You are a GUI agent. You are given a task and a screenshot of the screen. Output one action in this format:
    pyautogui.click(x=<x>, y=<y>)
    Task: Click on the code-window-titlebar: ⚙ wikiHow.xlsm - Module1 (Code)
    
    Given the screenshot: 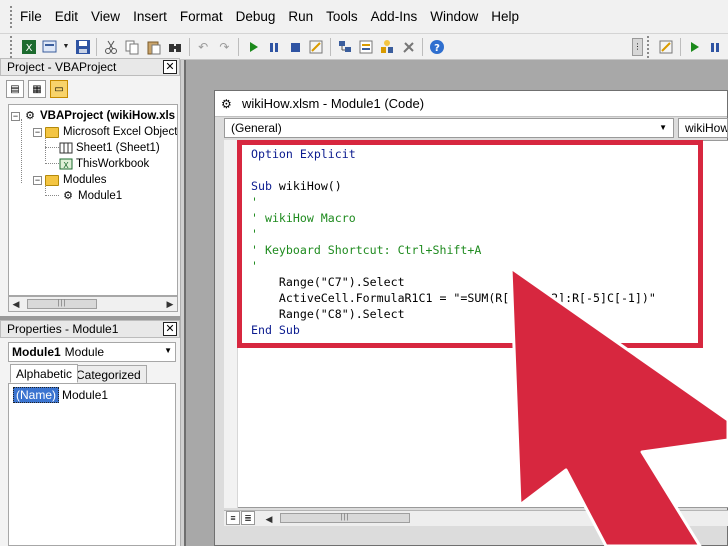 What is the action you would take?
    pyautogui.click(x=471, y=104)
    